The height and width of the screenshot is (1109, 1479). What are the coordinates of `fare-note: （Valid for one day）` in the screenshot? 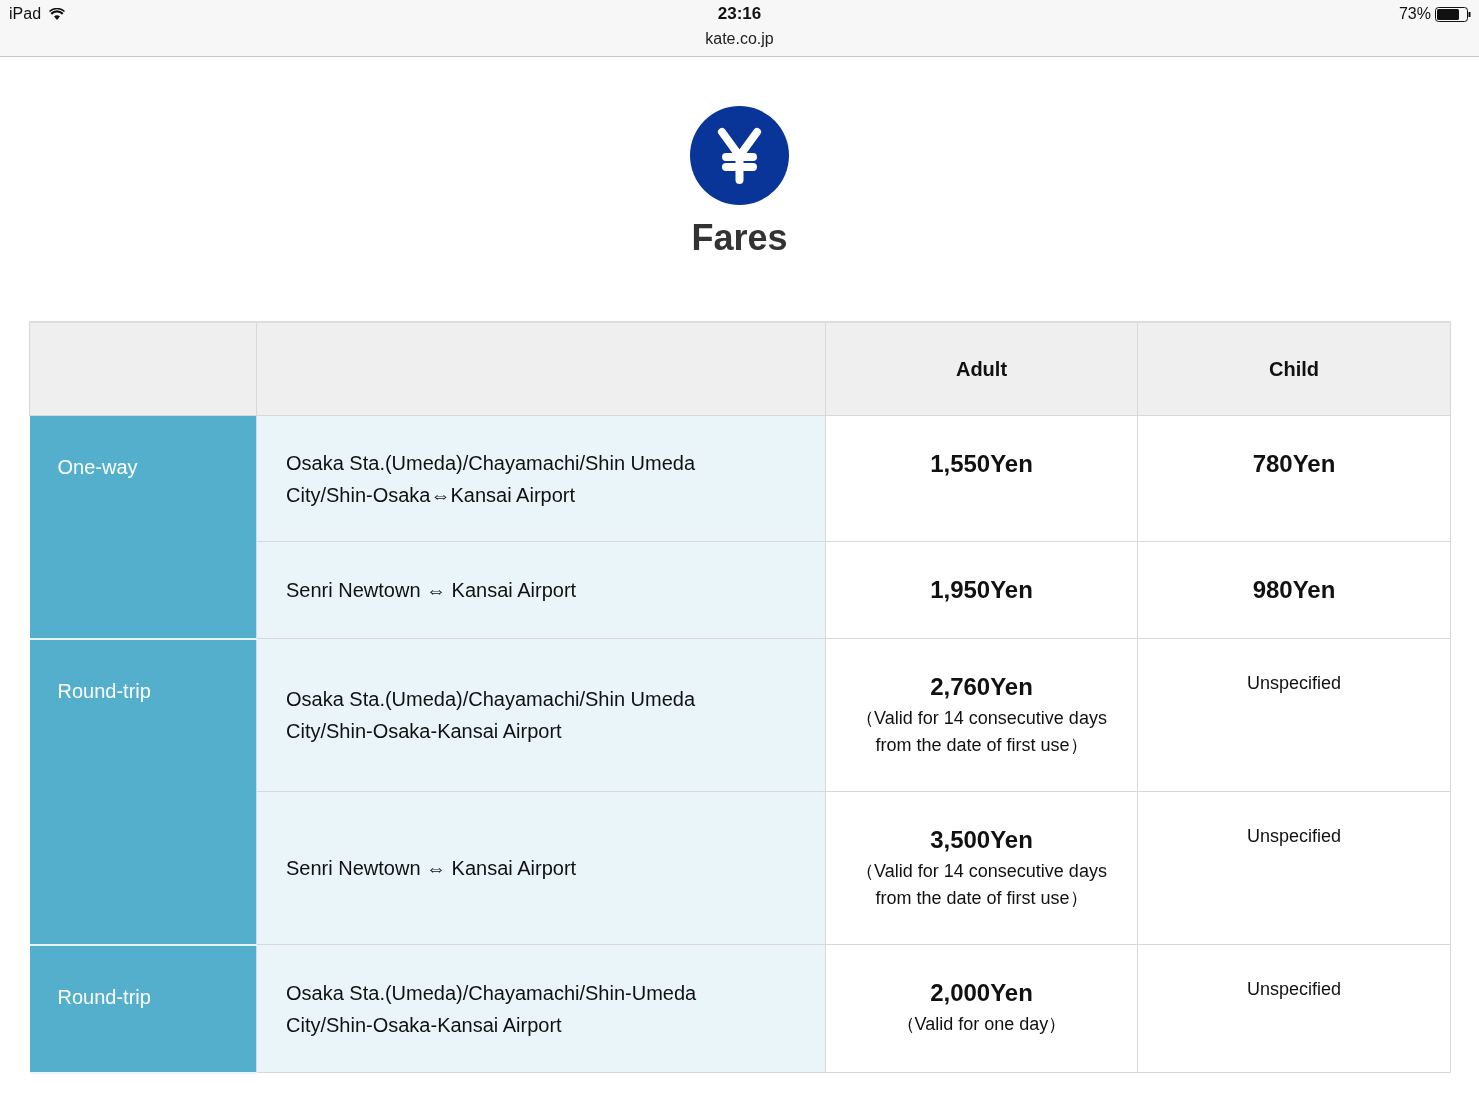 It's located at (981, 1024).